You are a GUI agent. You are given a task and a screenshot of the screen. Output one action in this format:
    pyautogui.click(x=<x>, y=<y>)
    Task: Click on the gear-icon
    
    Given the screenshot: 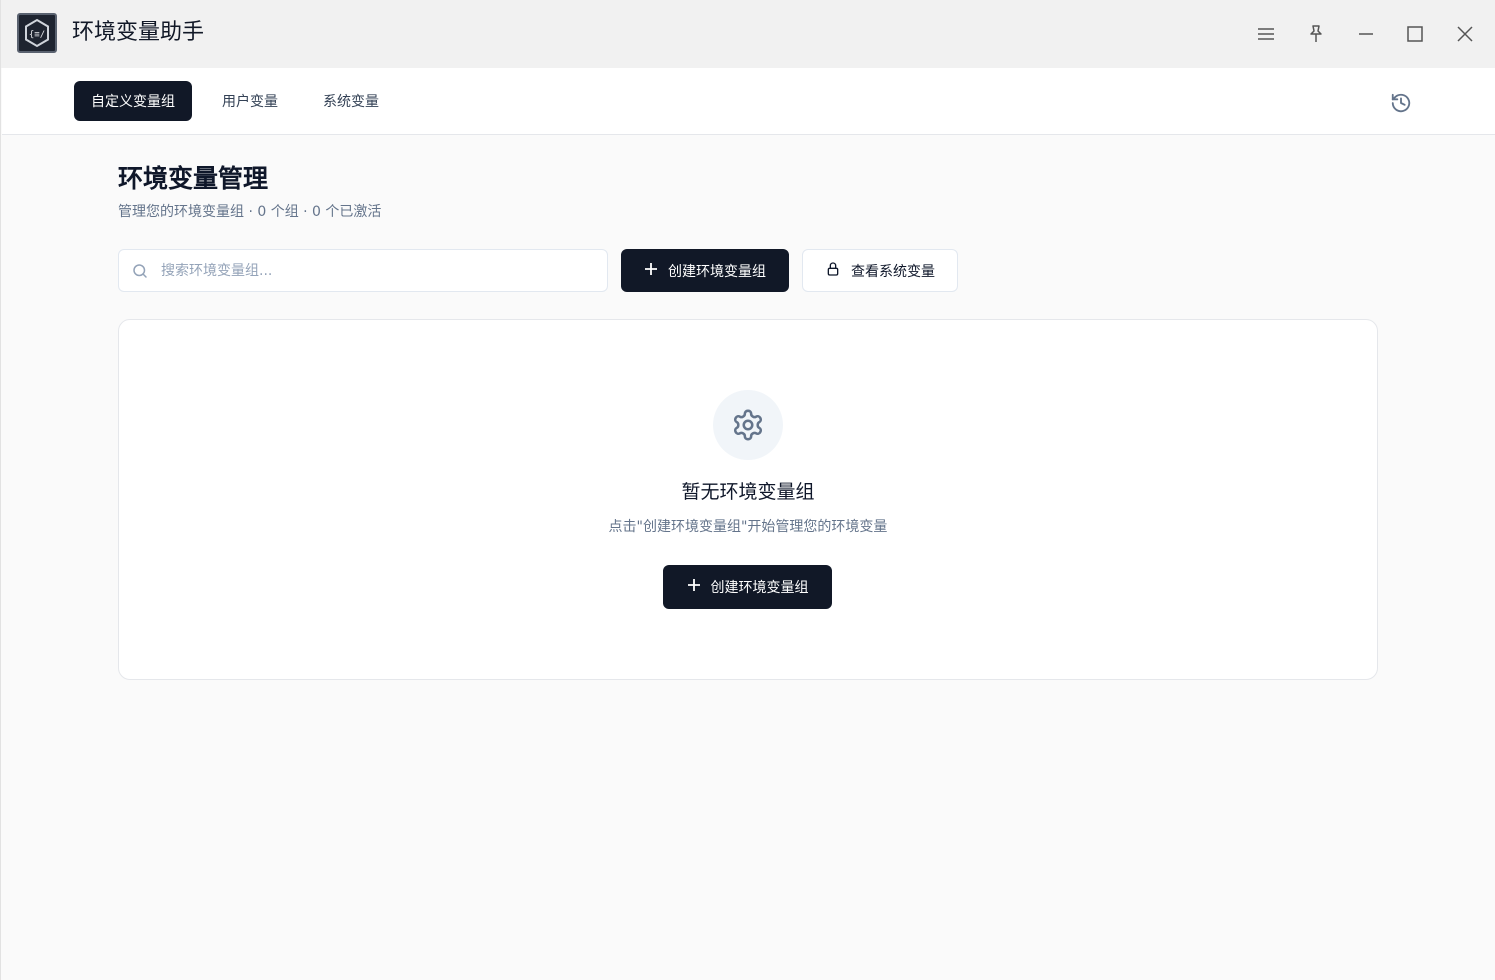 What is the action you would take?
    pyautogui.click(x=748, y=425)
    